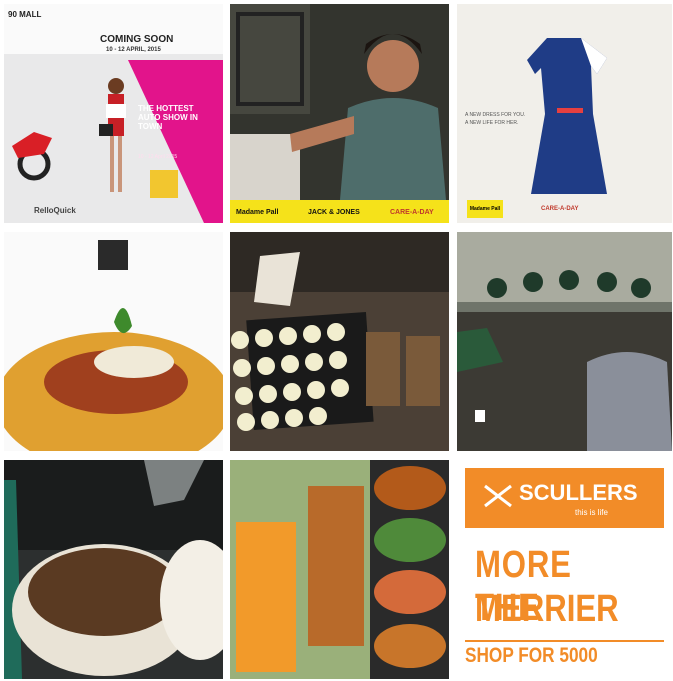 The width and height of the screenshot is (673, 681). Describe the element at coordinates (55, 210) in the screenshot. I see `sponsor-brand: RelloQuick` at that location.